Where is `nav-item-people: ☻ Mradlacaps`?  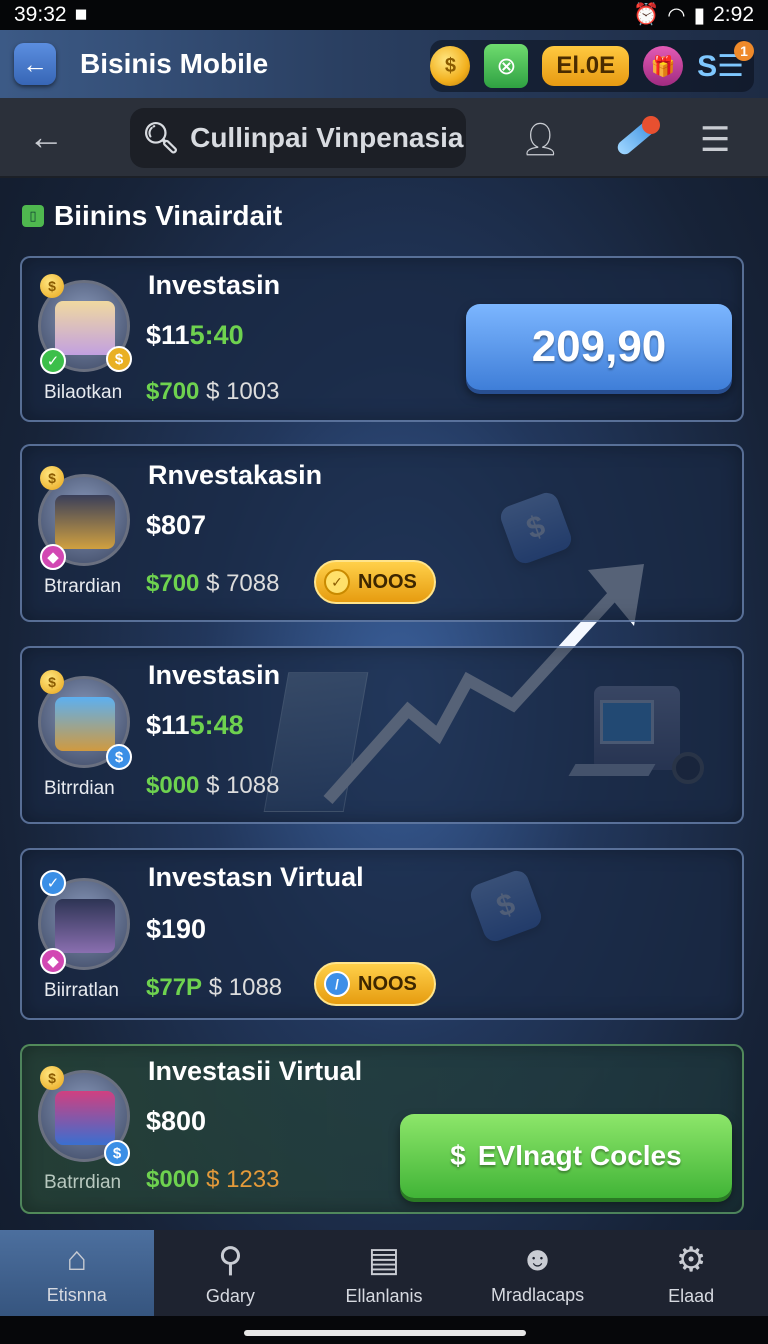 nav-item-people: ☻ Mradlacaps is located at coordinates (538, 1273).